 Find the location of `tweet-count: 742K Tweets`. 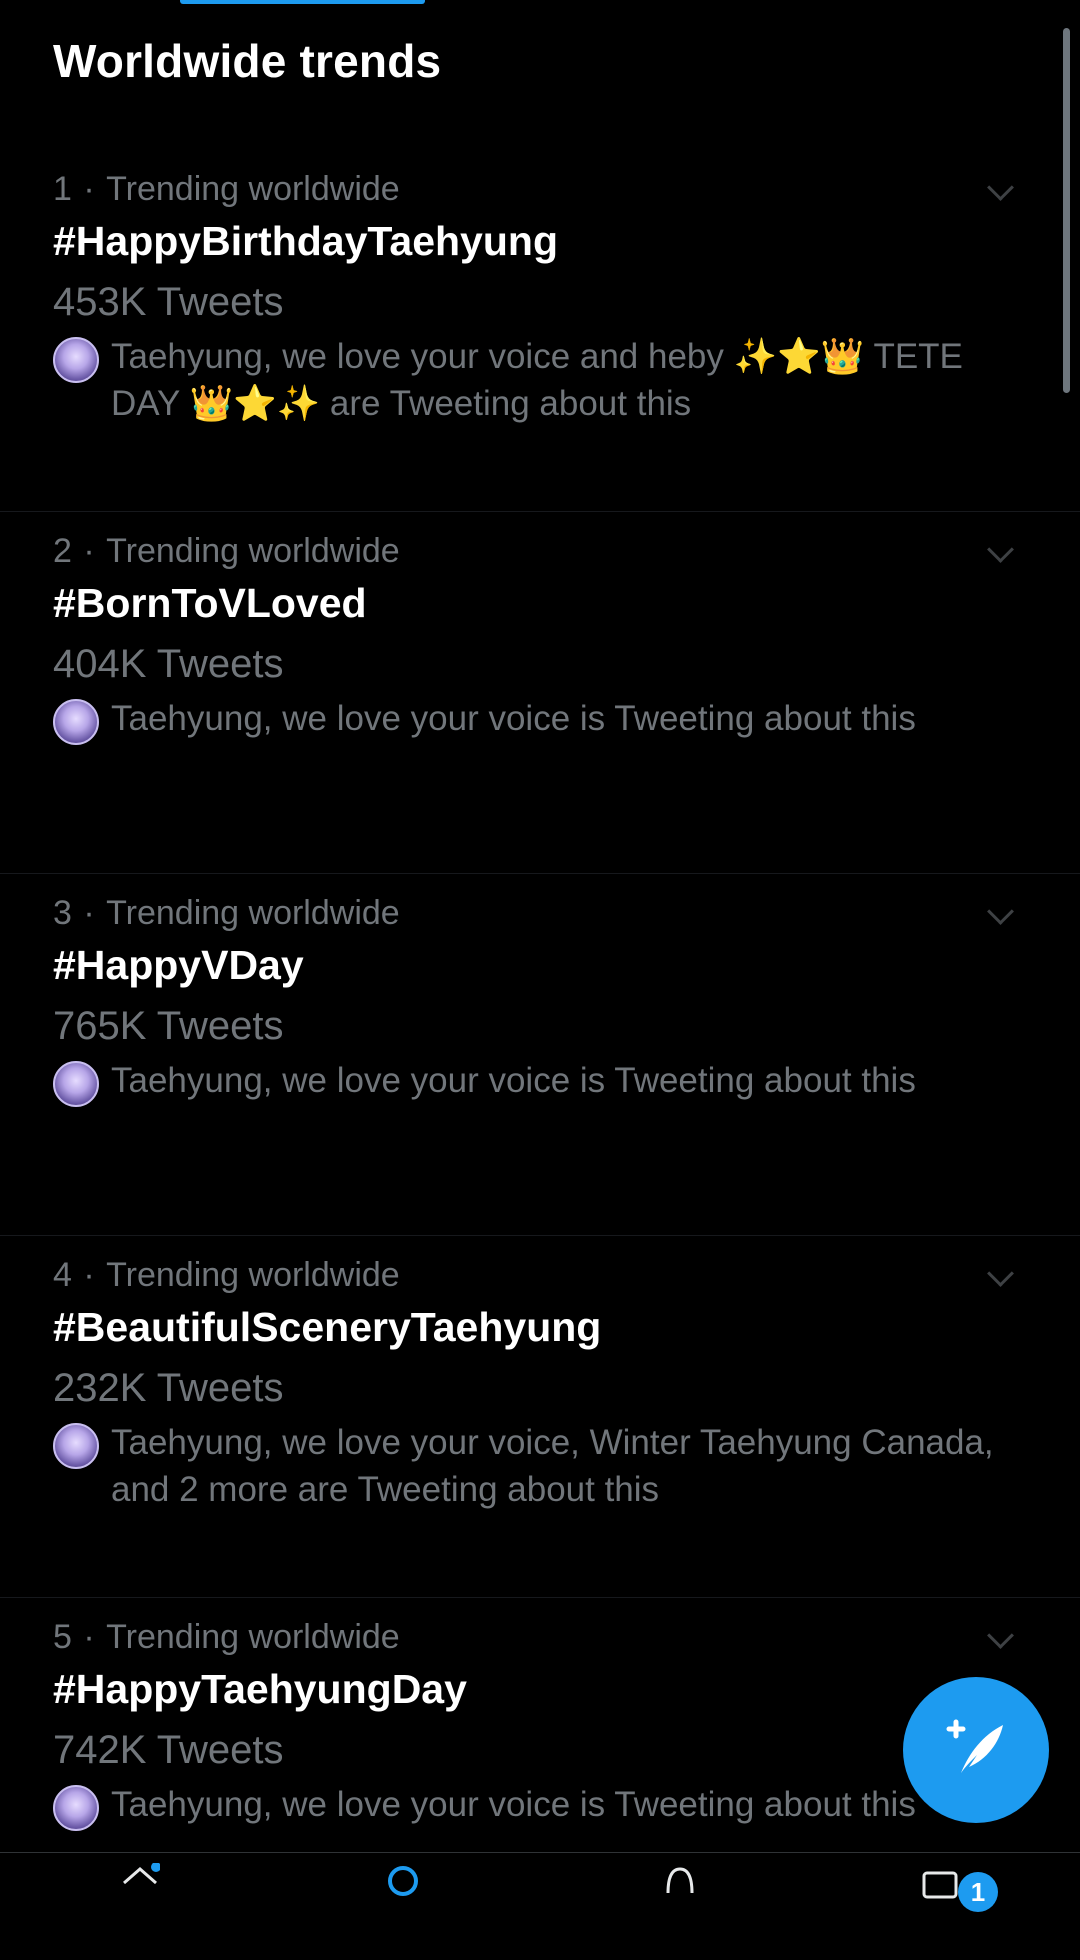

tweet-count: 742K Tweets is located at coordinates (168, 1750).